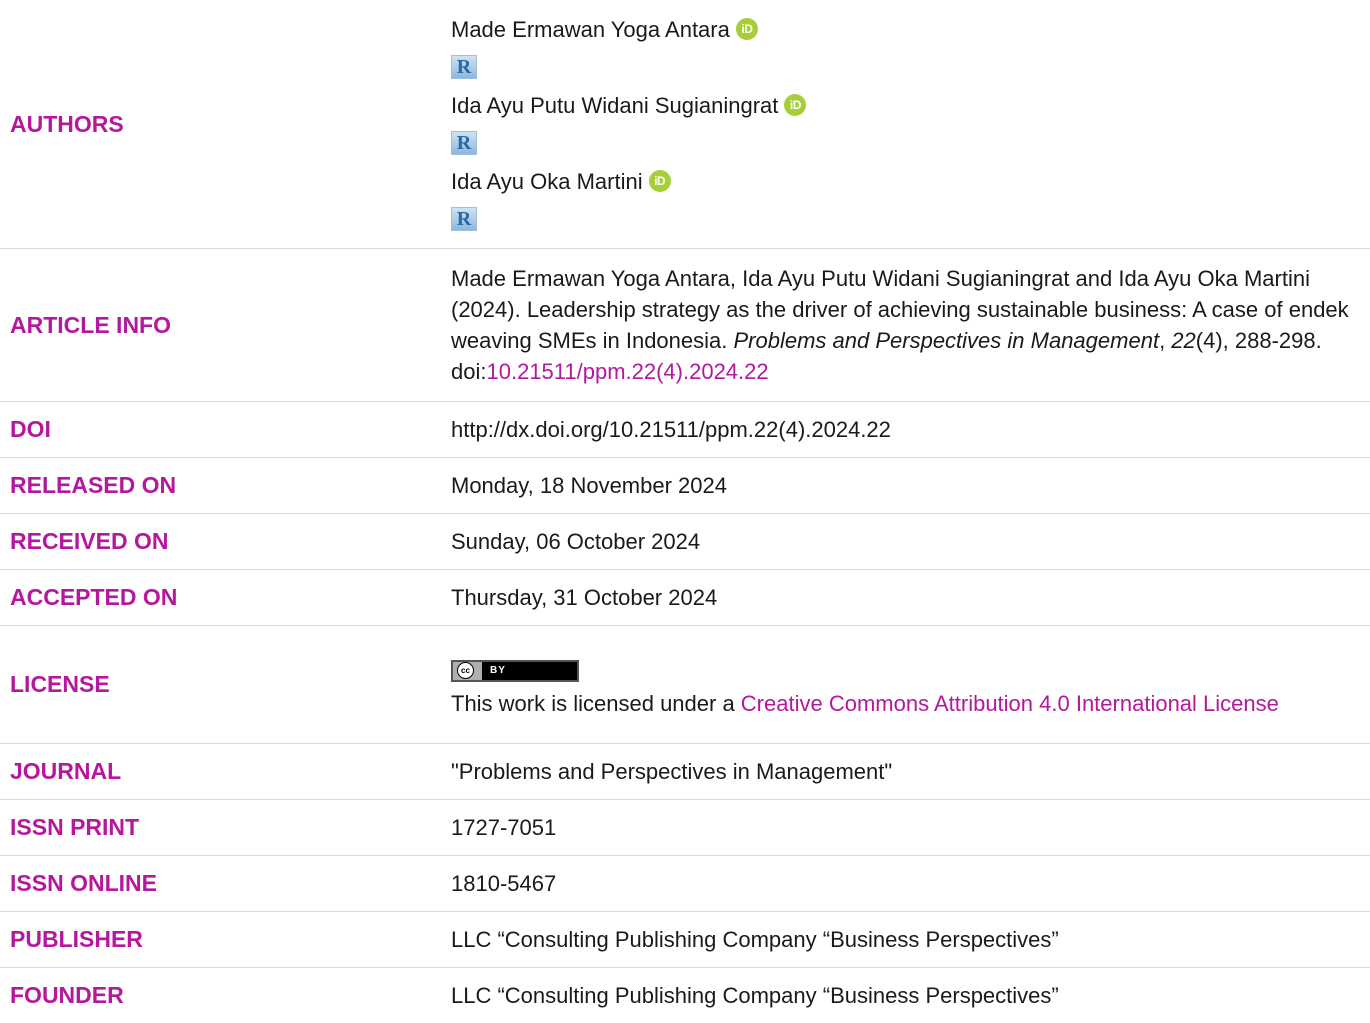 The image size is (1370, 1023). I want to click on label-issn-print: ISSN PRINT, so click(225, 828).